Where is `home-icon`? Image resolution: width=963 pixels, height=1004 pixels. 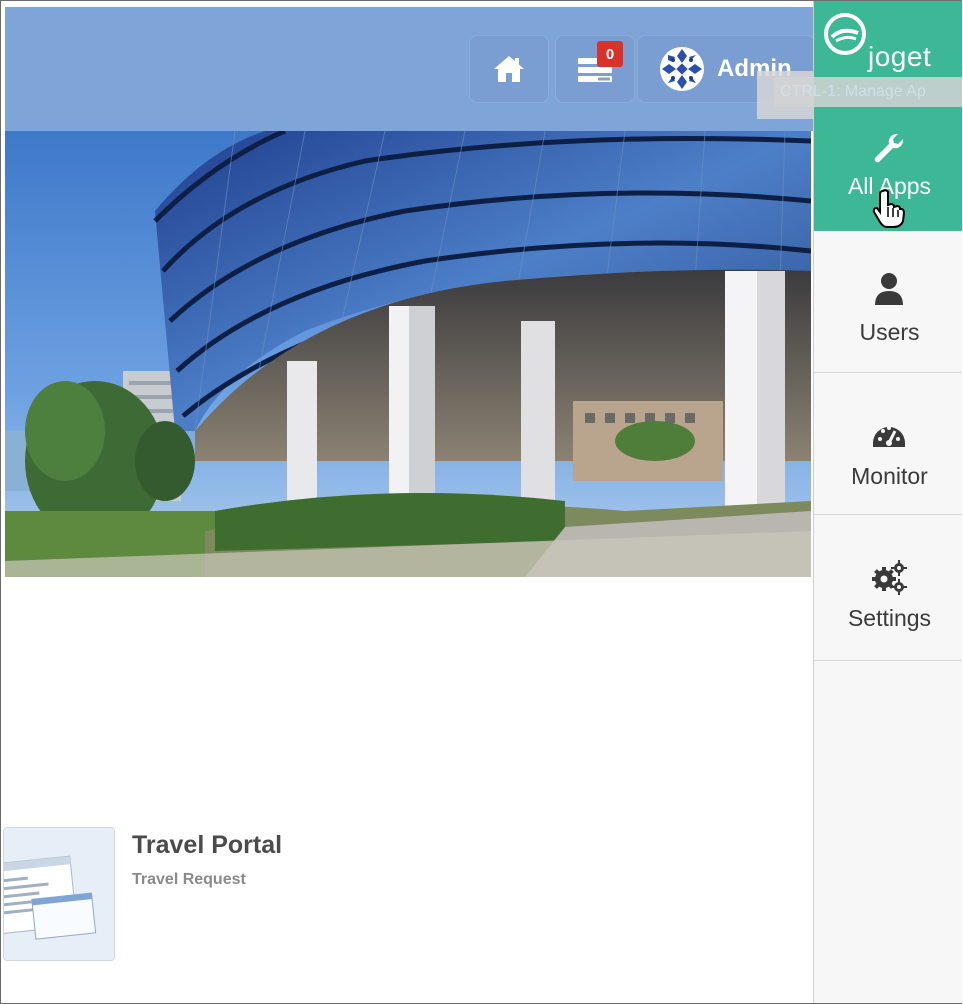 home-icon is located at coordinates (509, 69).